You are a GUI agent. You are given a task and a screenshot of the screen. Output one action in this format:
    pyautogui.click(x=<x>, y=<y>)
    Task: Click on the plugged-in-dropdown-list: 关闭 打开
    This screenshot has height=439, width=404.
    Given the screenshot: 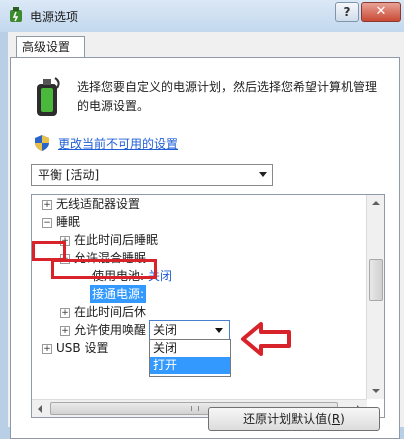 What is the action you would take?
    pyautogui.click(x=190, y=358)
    